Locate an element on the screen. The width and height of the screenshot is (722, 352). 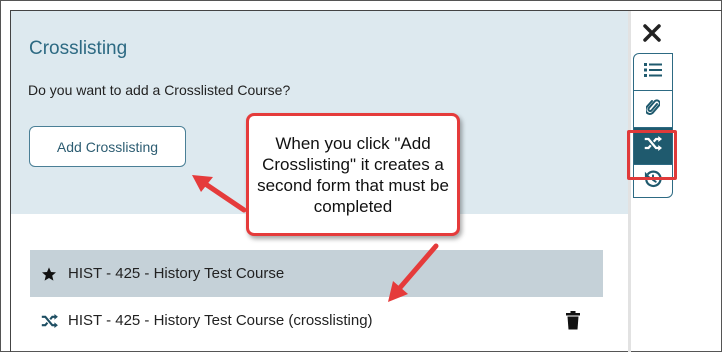
tool-attachments-button is located at coordinates (653, 109).